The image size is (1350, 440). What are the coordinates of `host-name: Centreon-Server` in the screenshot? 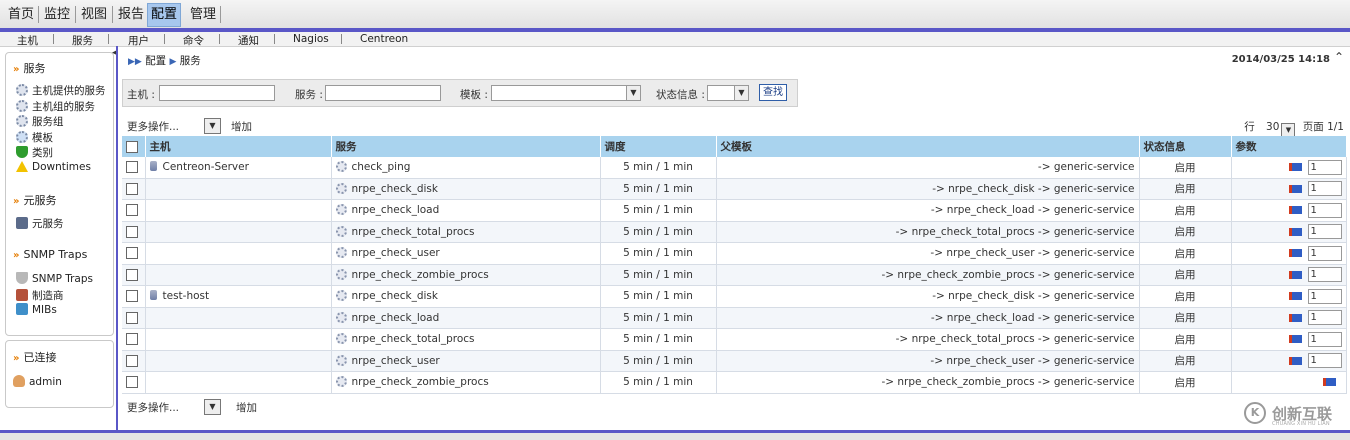 It's located at (206, 167).